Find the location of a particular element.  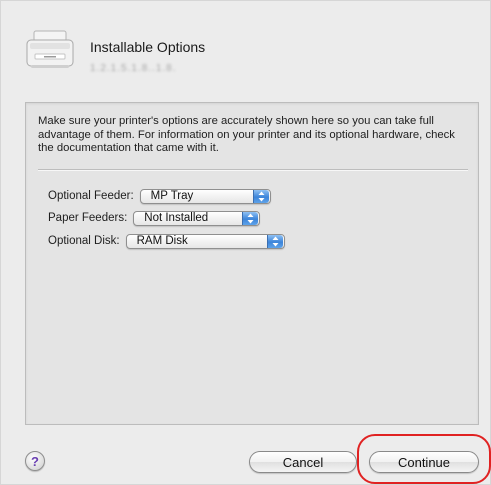

printer-icon is located at coordinates (50, 50).